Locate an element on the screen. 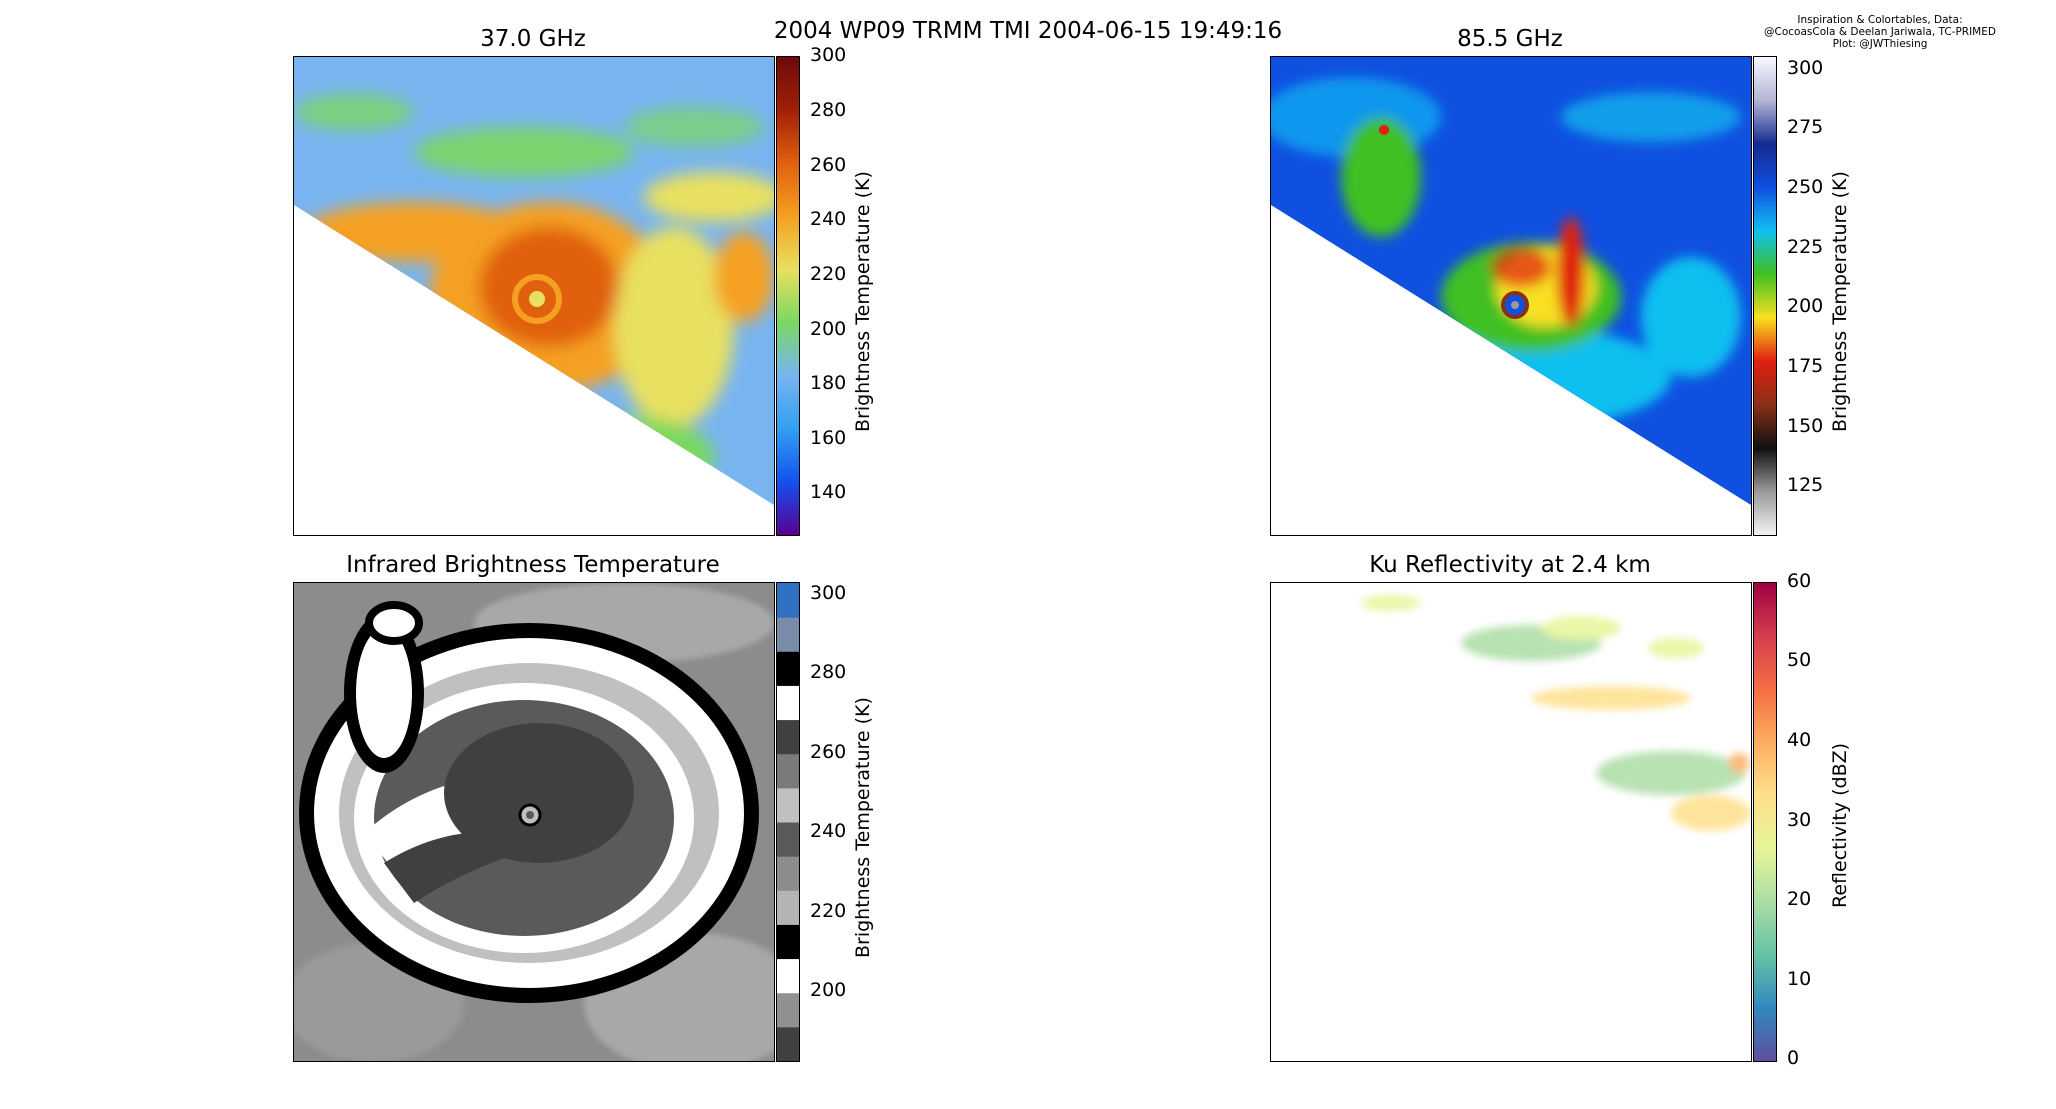 This screenshot has width=2056, height=1109. colorbar-tick: 175 is located at coordinates (1805, 366).